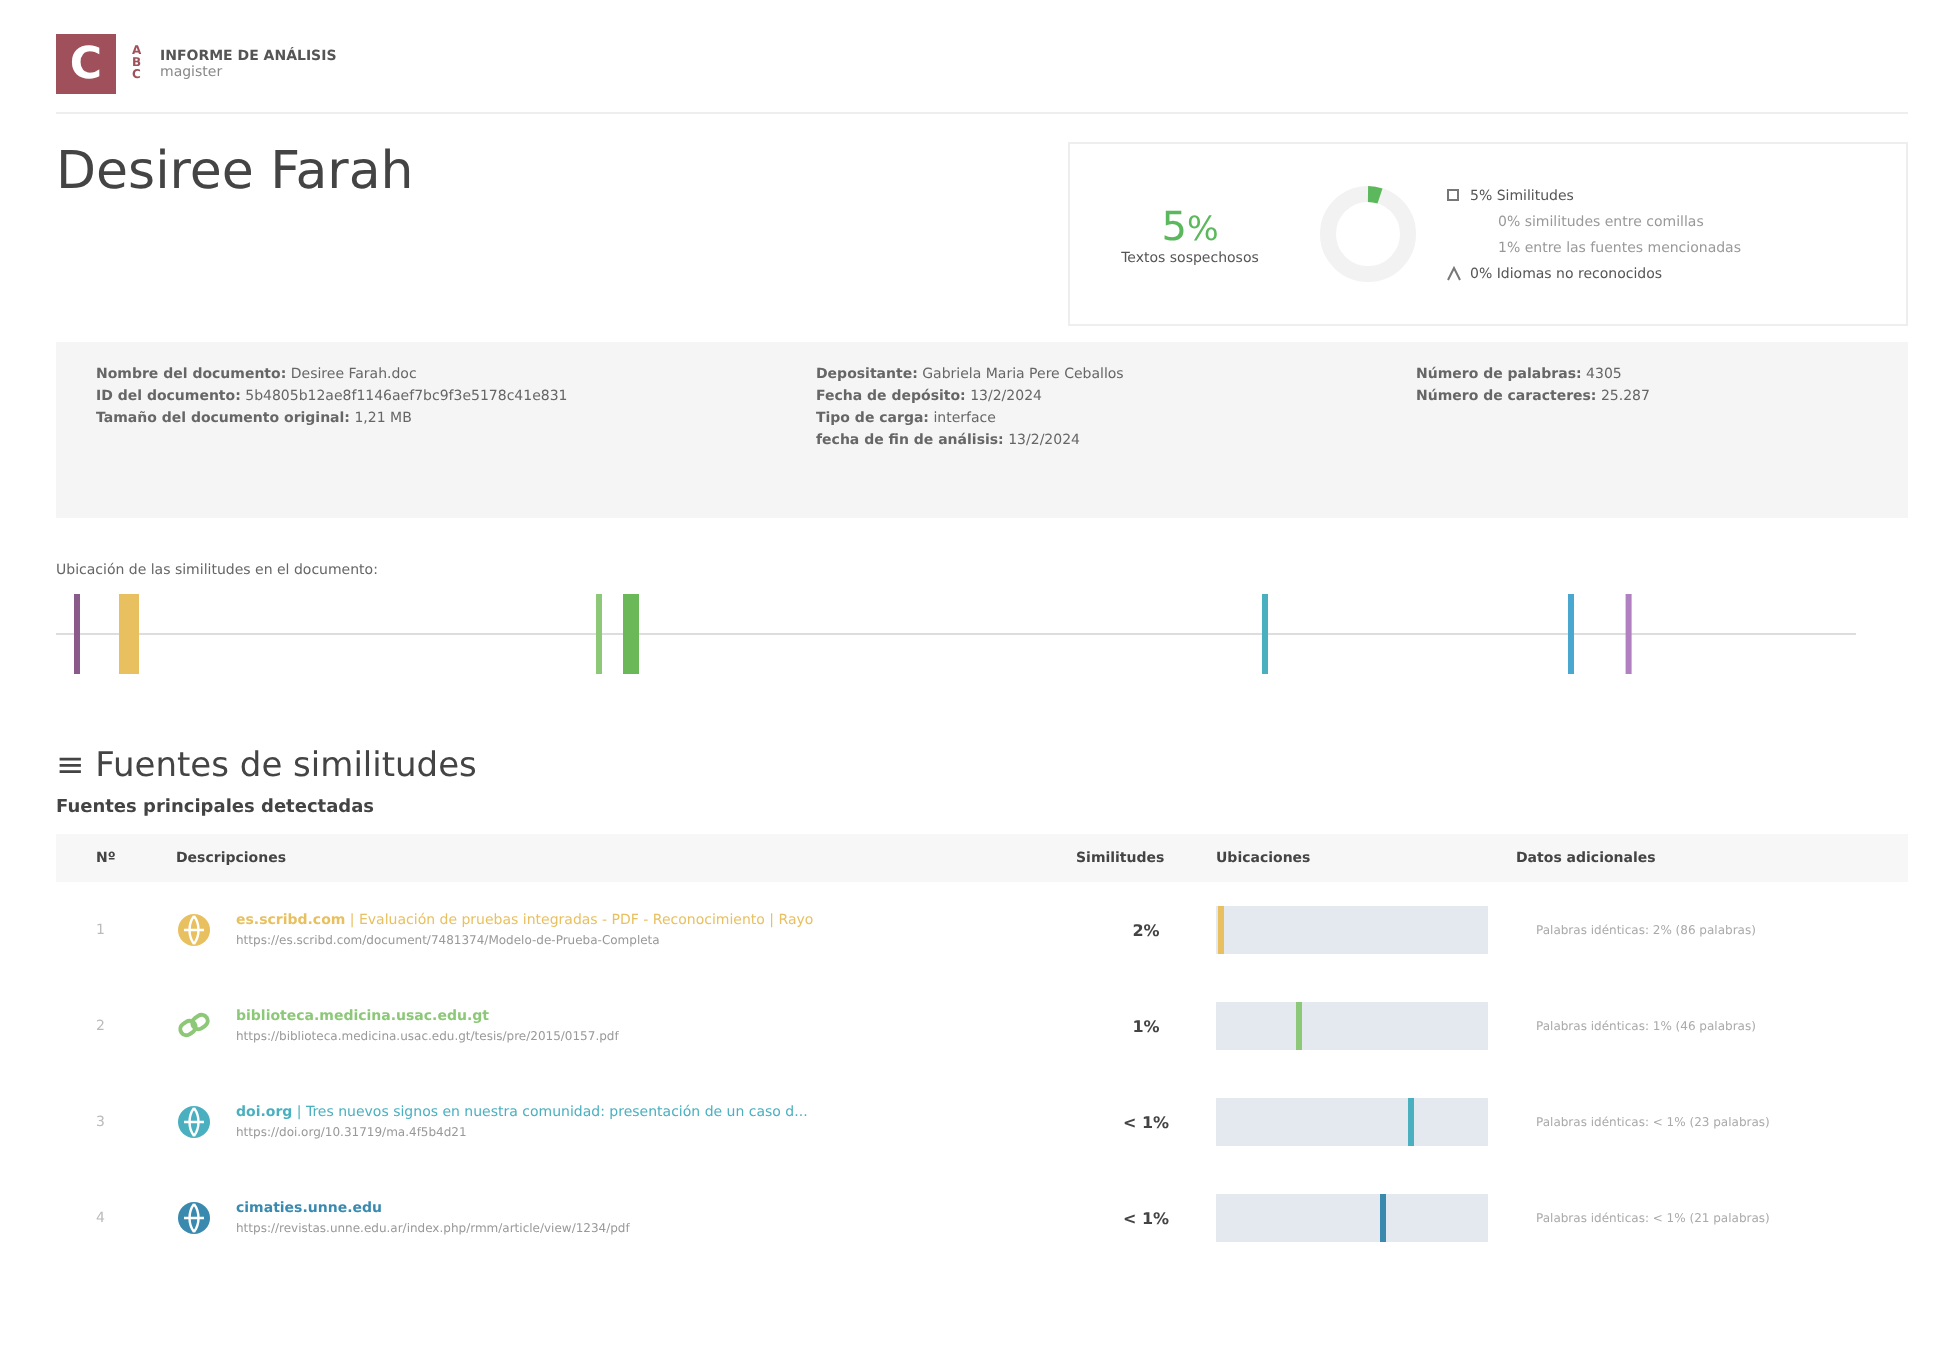 The image size is (1952, 1356). I want to click on donut-drawing, so click(1368, 234).